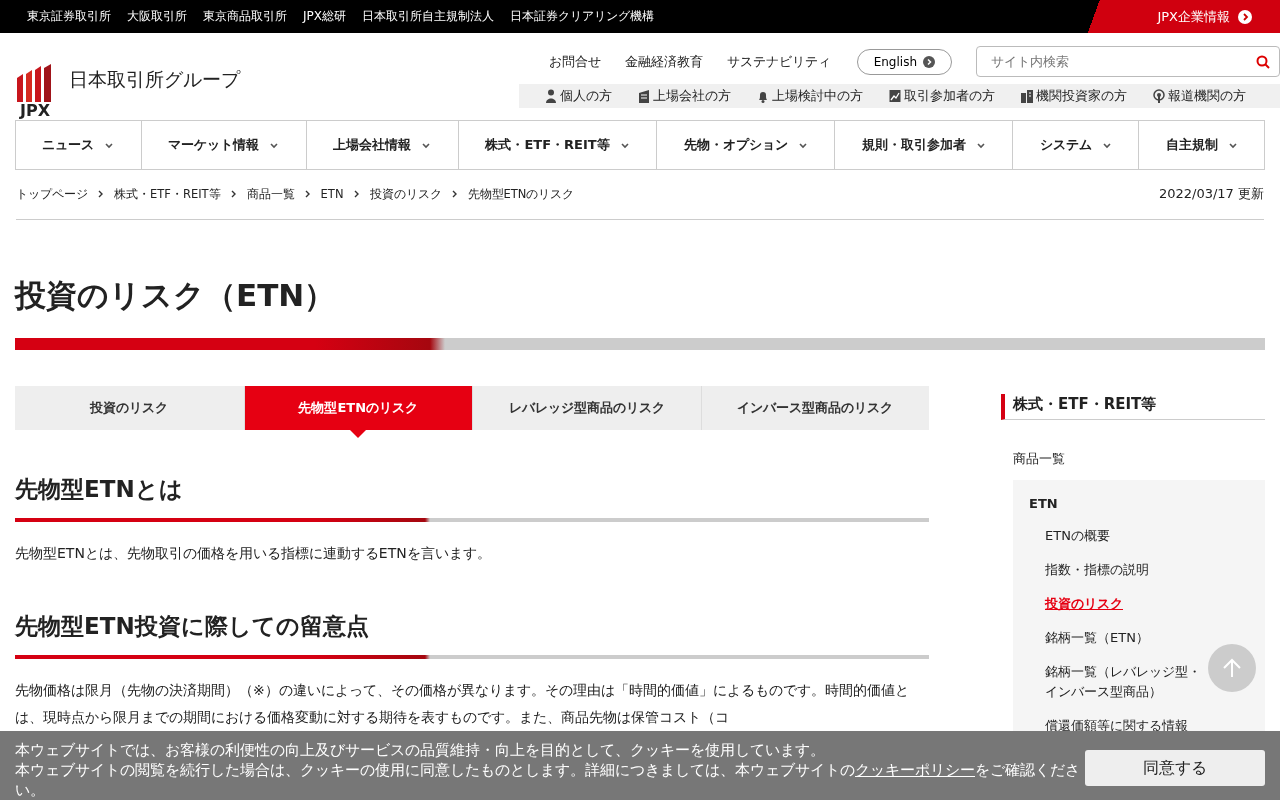 This screenshot has width=1280, height=800. I want to click on language-button: English, so click(904, 61).